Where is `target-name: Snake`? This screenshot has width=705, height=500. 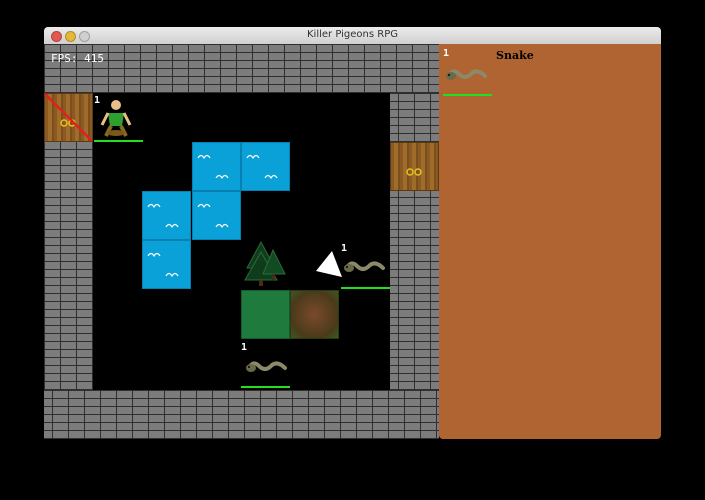
target-name: Snake is located at coordinates (515, 55).